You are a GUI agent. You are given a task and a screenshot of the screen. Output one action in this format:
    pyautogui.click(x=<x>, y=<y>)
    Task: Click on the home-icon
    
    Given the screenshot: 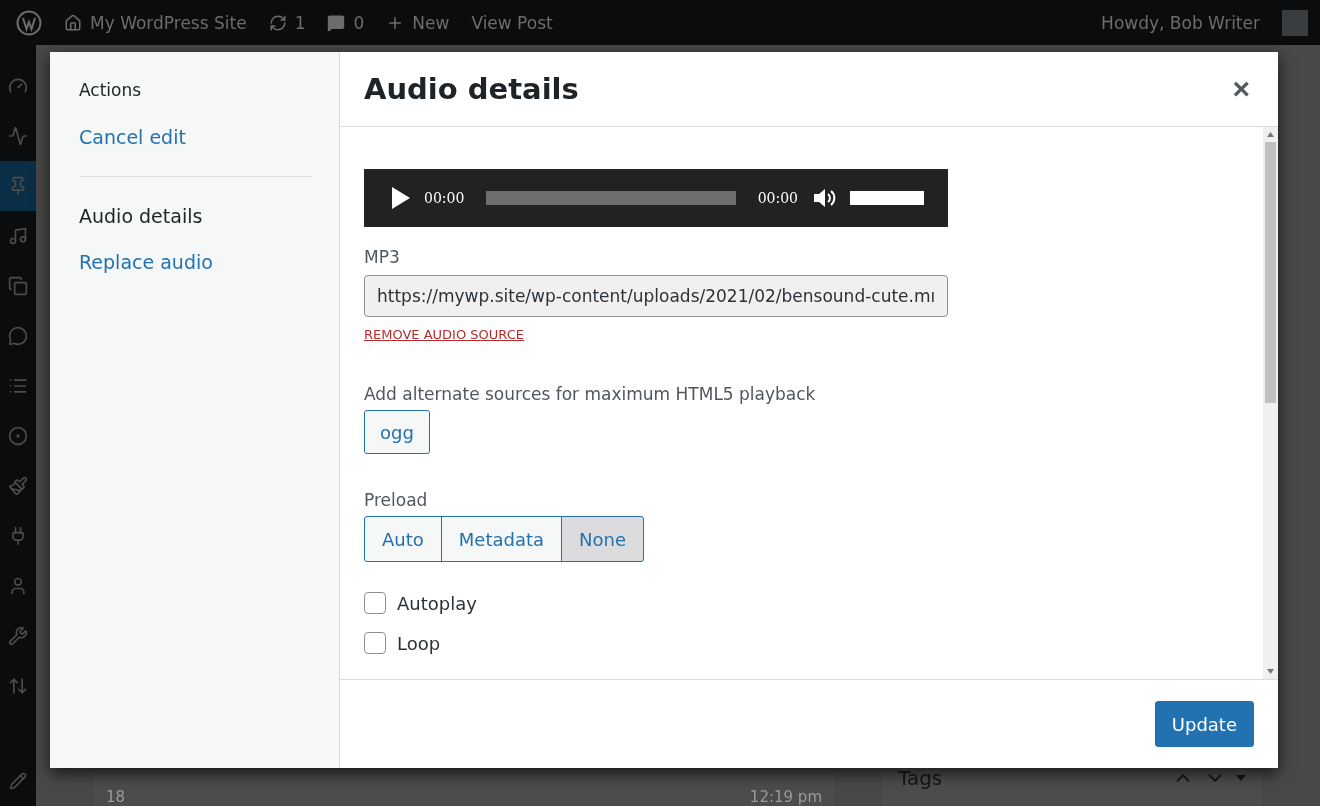 What is the action you would take?
    pyautogui.click(x=73, y=22)
    